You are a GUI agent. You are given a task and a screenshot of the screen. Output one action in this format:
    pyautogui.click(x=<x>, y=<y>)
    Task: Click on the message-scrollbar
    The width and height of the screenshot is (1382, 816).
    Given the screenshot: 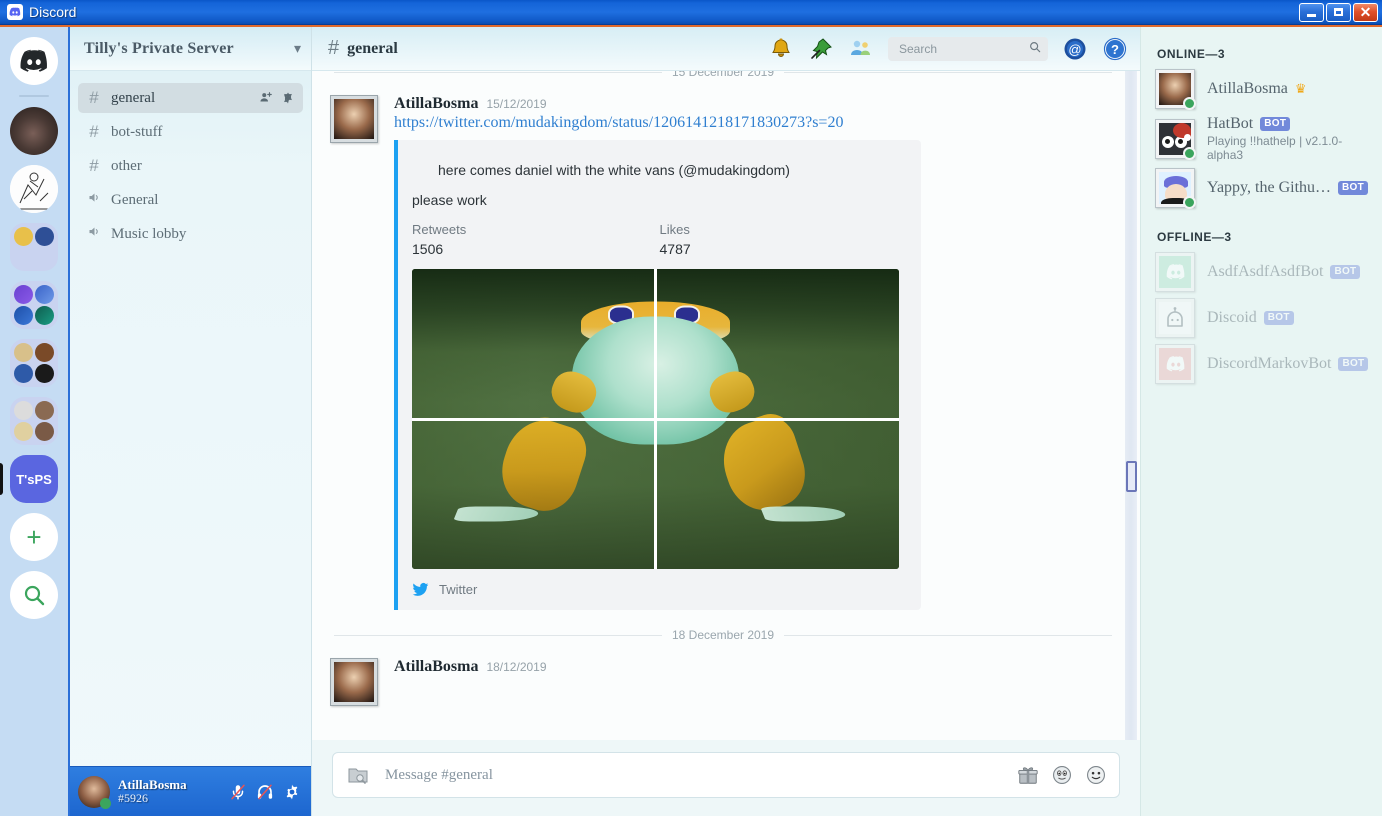 What is the action you would take?
    pyautogui.click(x=1131, y=405)
    